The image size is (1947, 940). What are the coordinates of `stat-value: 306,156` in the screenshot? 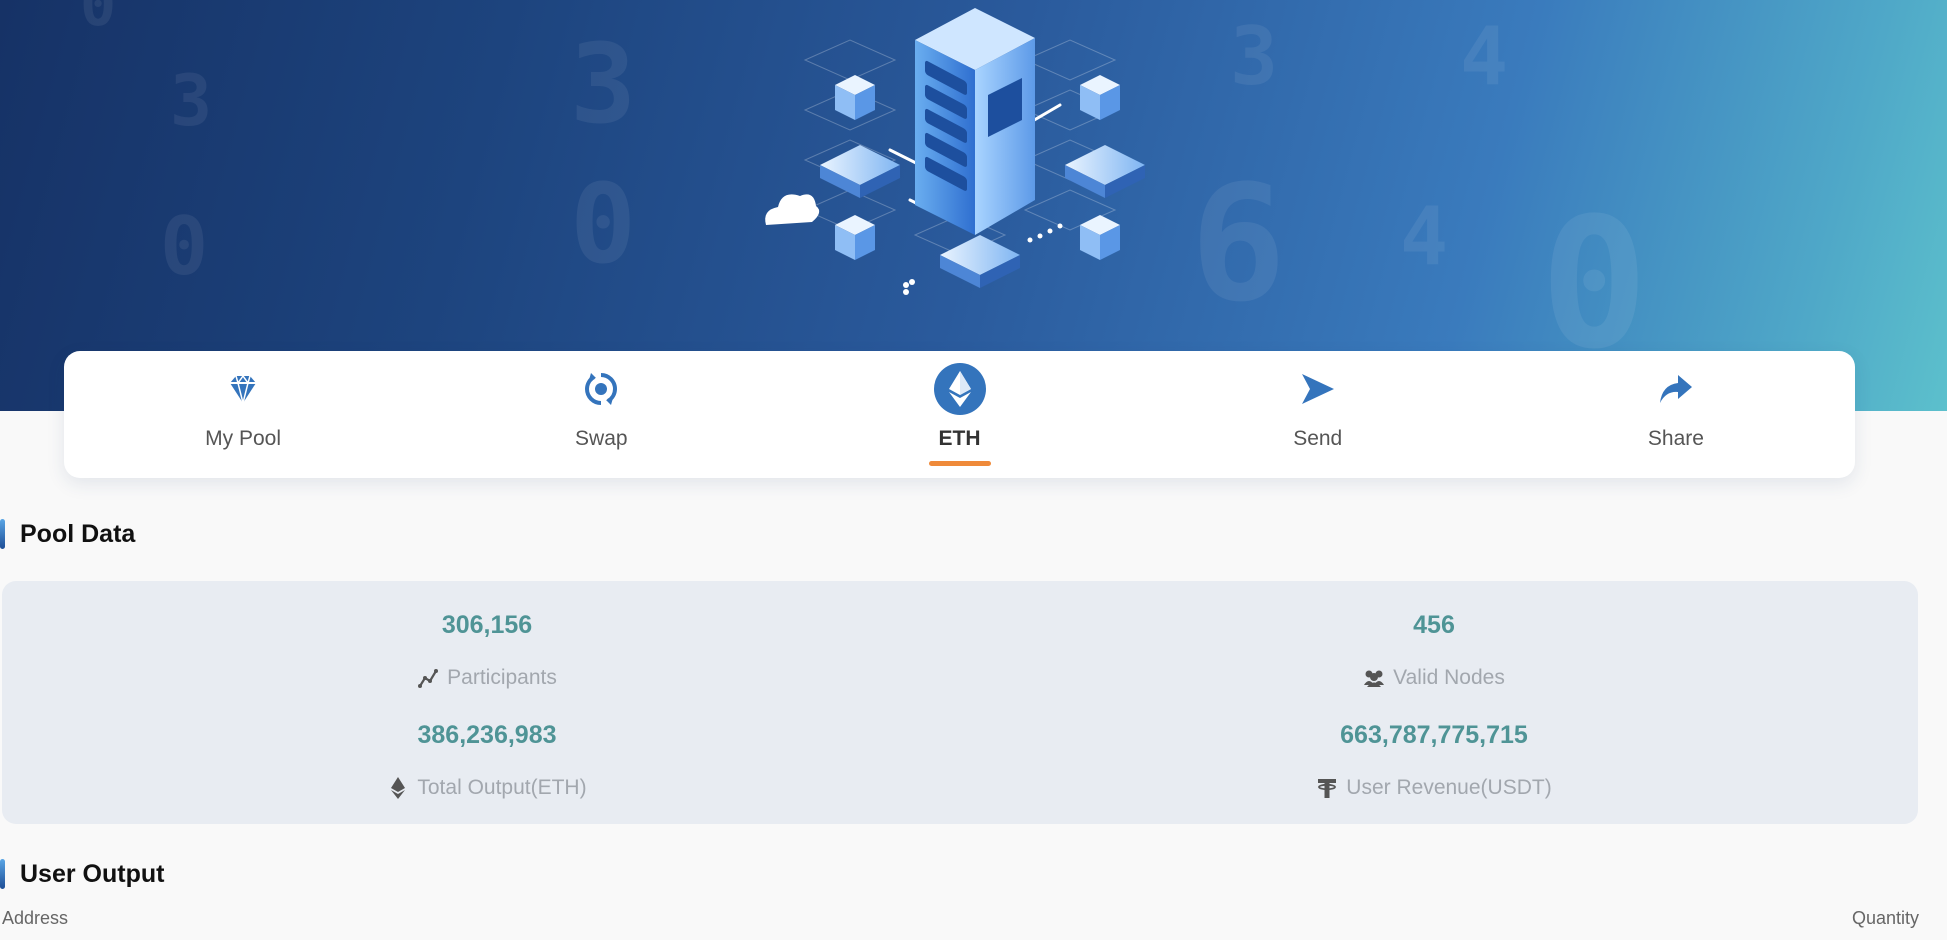 It's located at (487, 625).